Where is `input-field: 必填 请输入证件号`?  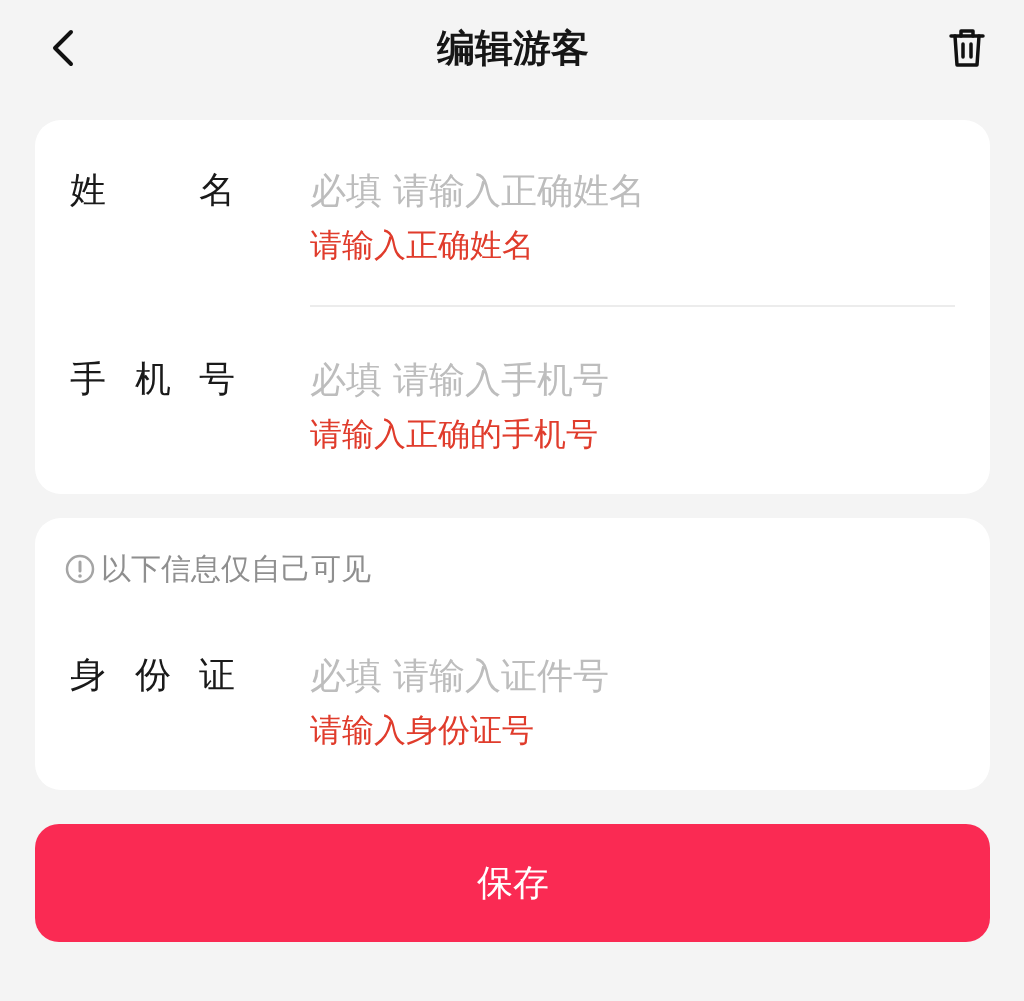 input-field: 必填 请输入证件号 is located at coordinates (632, 675).